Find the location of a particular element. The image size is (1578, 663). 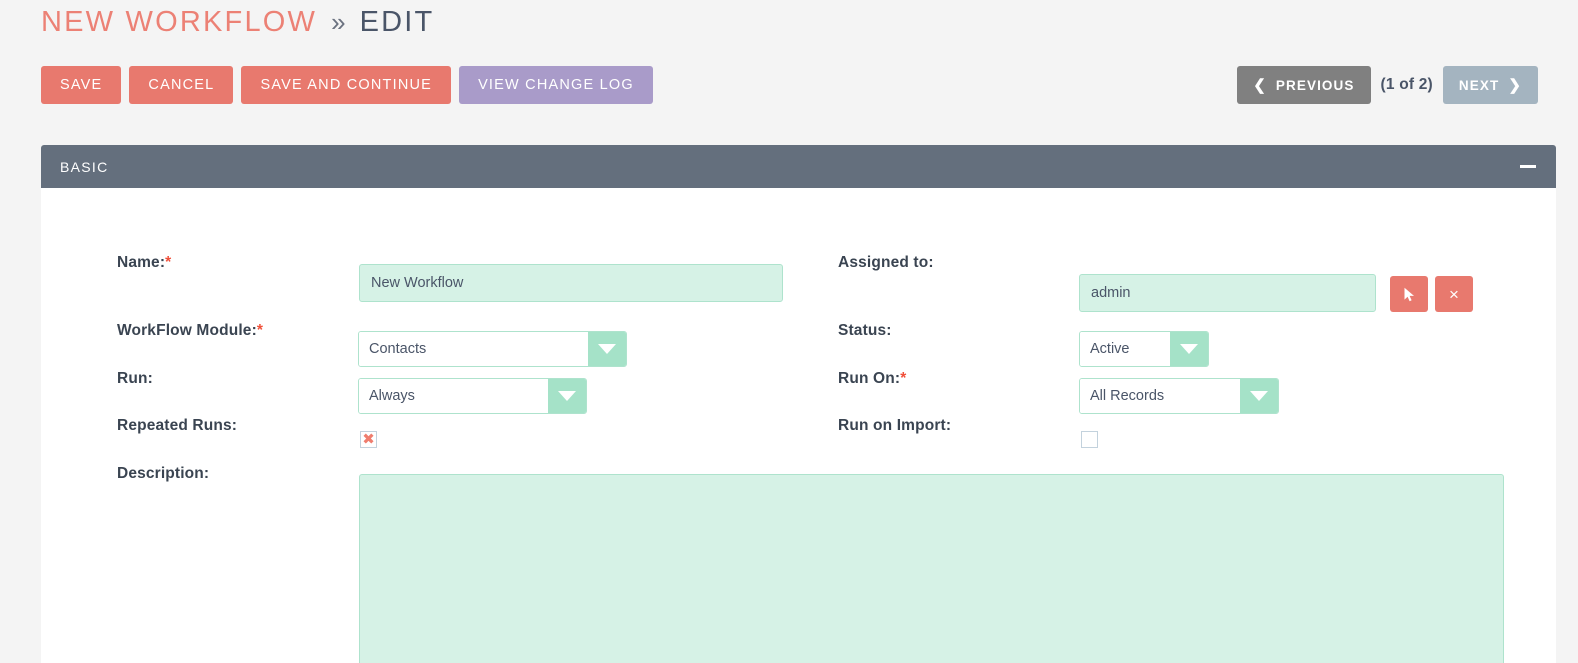

pagination-count: (1 of 2) is located at coordinates (1406, 84).